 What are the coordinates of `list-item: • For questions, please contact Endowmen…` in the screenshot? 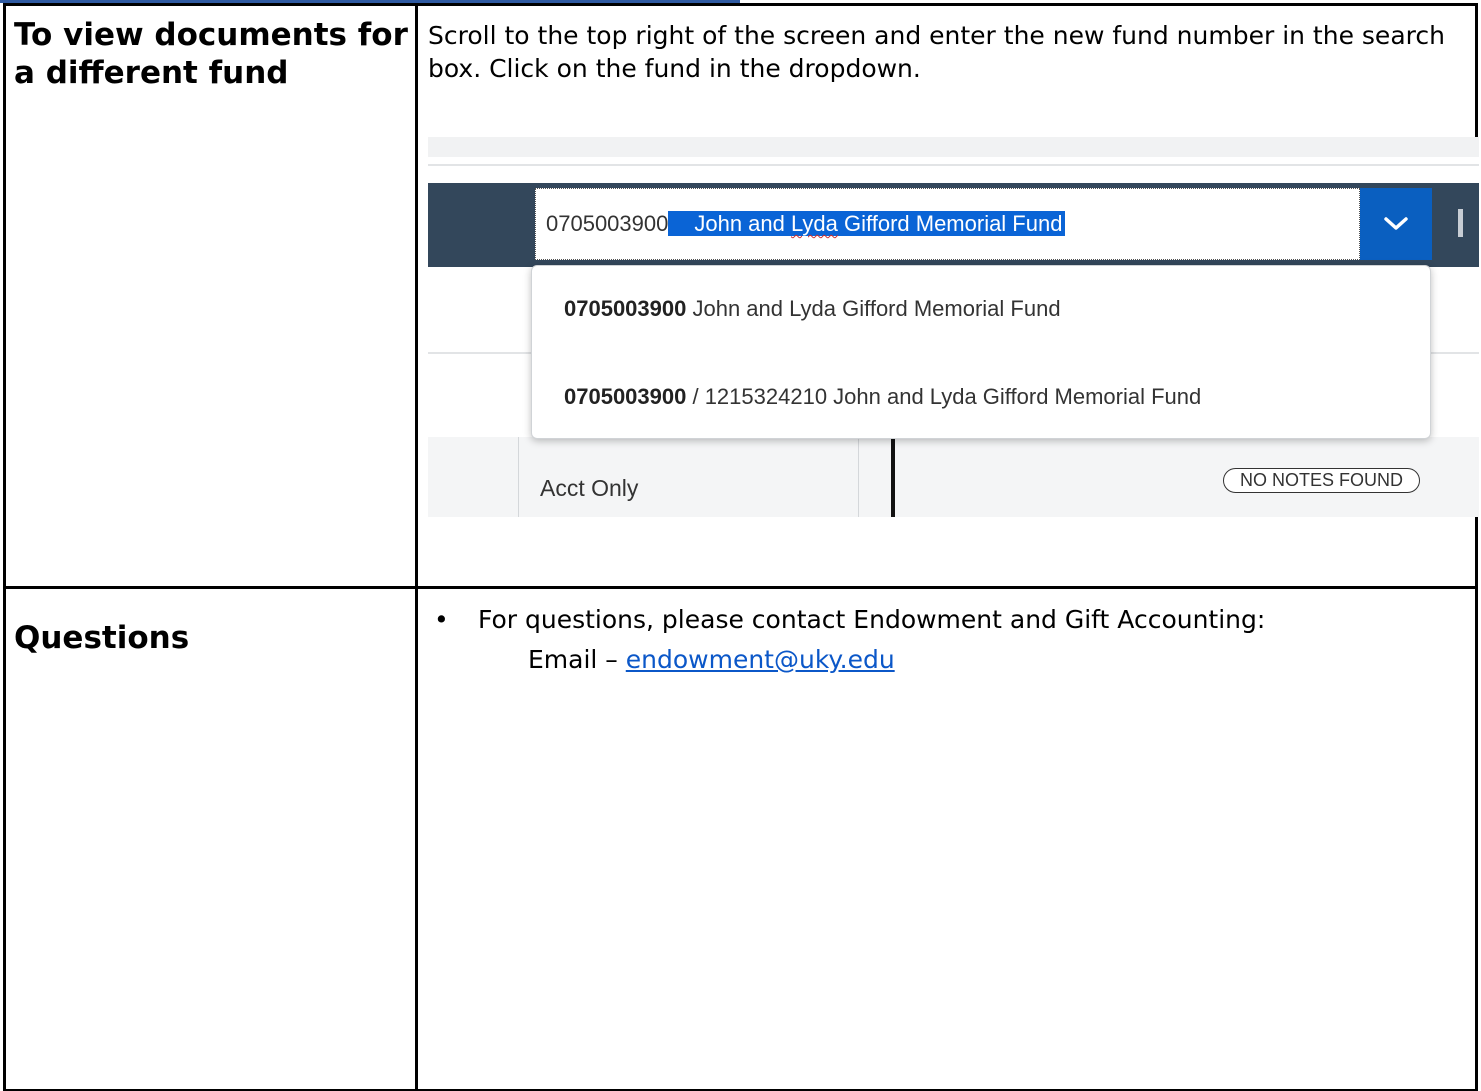 It's located at (946, 612).